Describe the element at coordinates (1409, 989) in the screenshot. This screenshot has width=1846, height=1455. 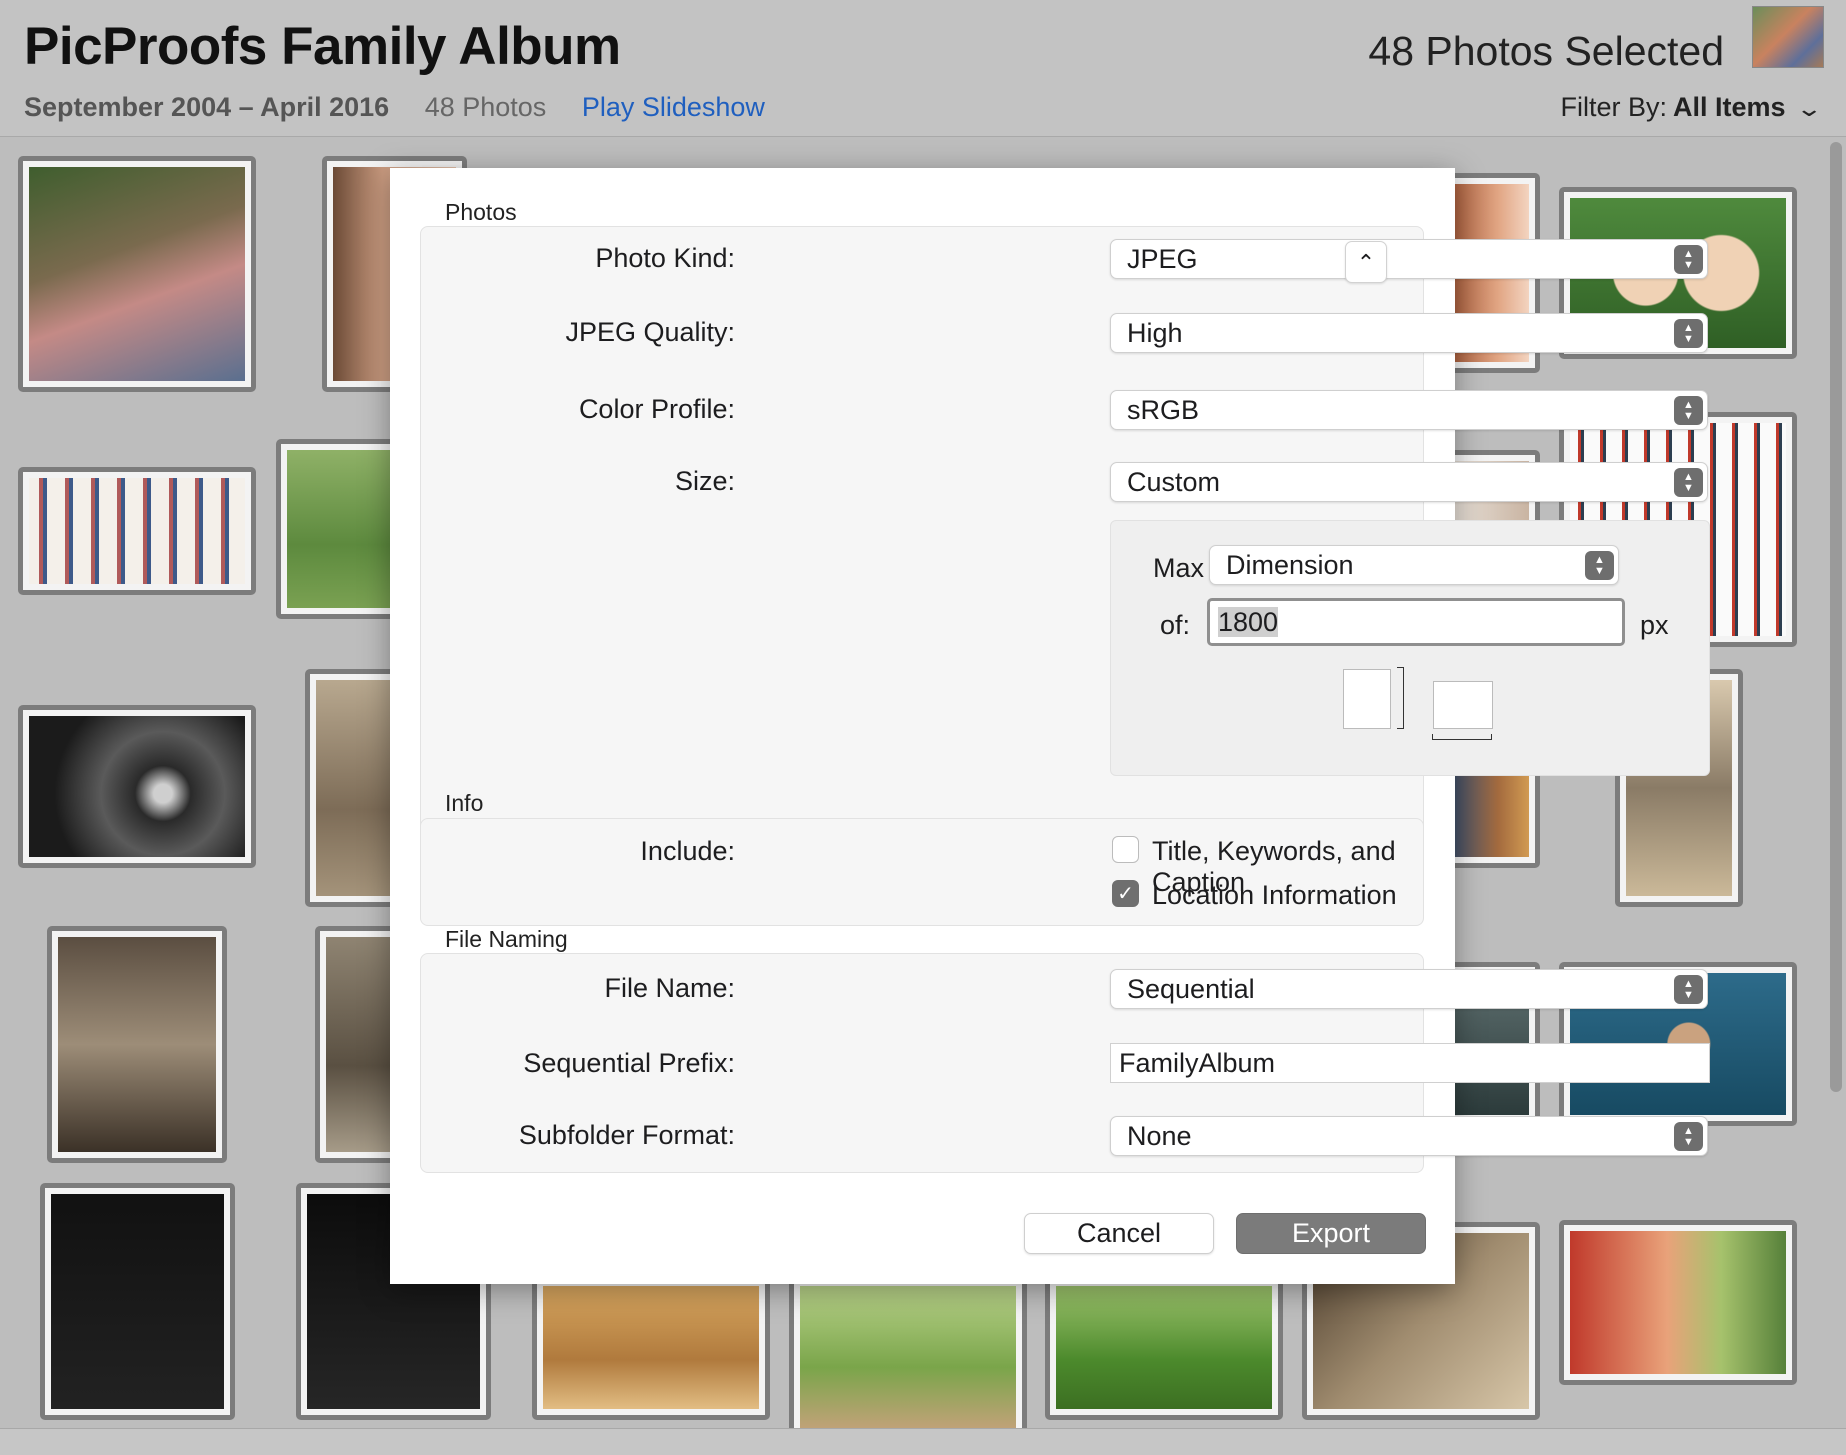
I see `file-name-popup: Sequential ▲ ▼` at that location.